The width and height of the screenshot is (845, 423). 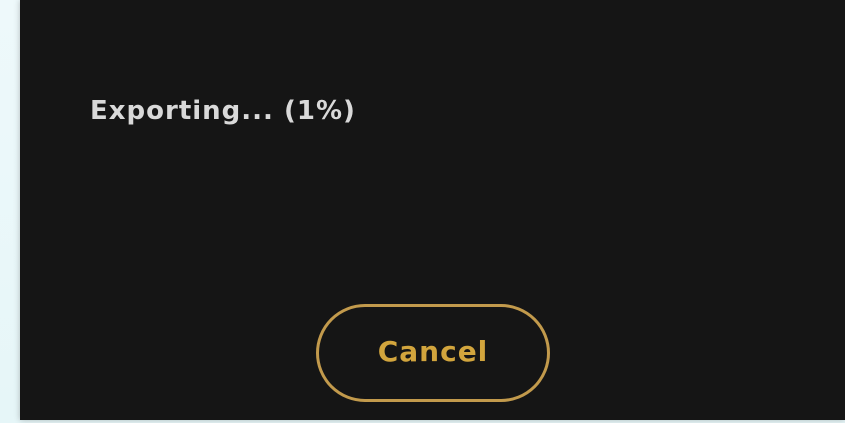 I want to click on cancel-button: Cancel, so click(x=433, y=353).